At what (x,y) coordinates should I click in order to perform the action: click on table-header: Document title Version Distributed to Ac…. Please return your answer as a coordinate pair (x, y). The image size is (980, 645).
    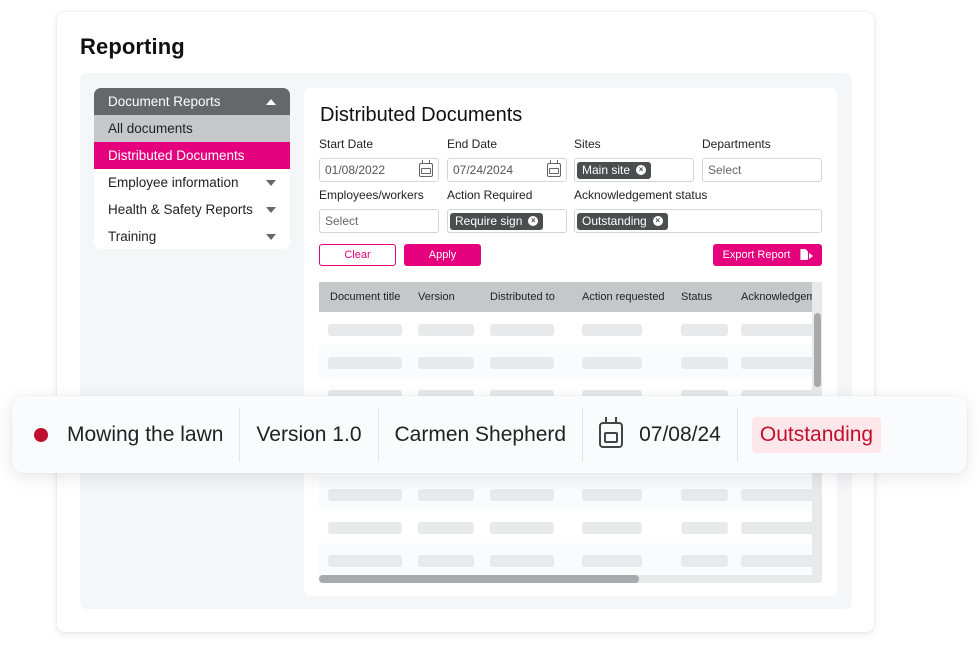
    Looking at the image, I should click on (567, 297).